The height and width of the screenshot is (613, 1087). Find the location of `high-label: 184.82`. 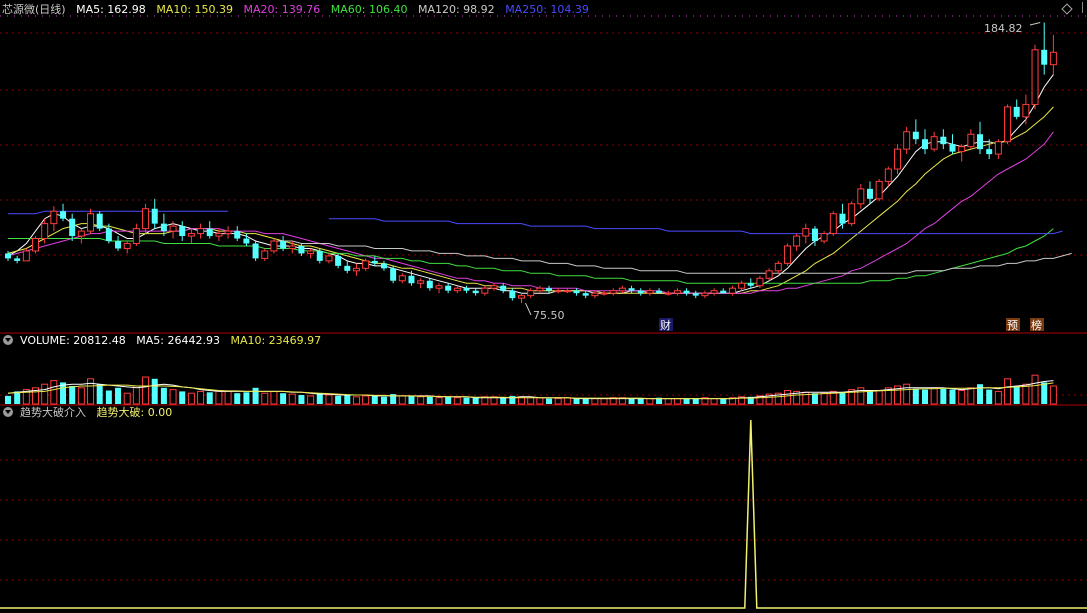

high-label: 184.82 is located at coordinates (1003, 28).